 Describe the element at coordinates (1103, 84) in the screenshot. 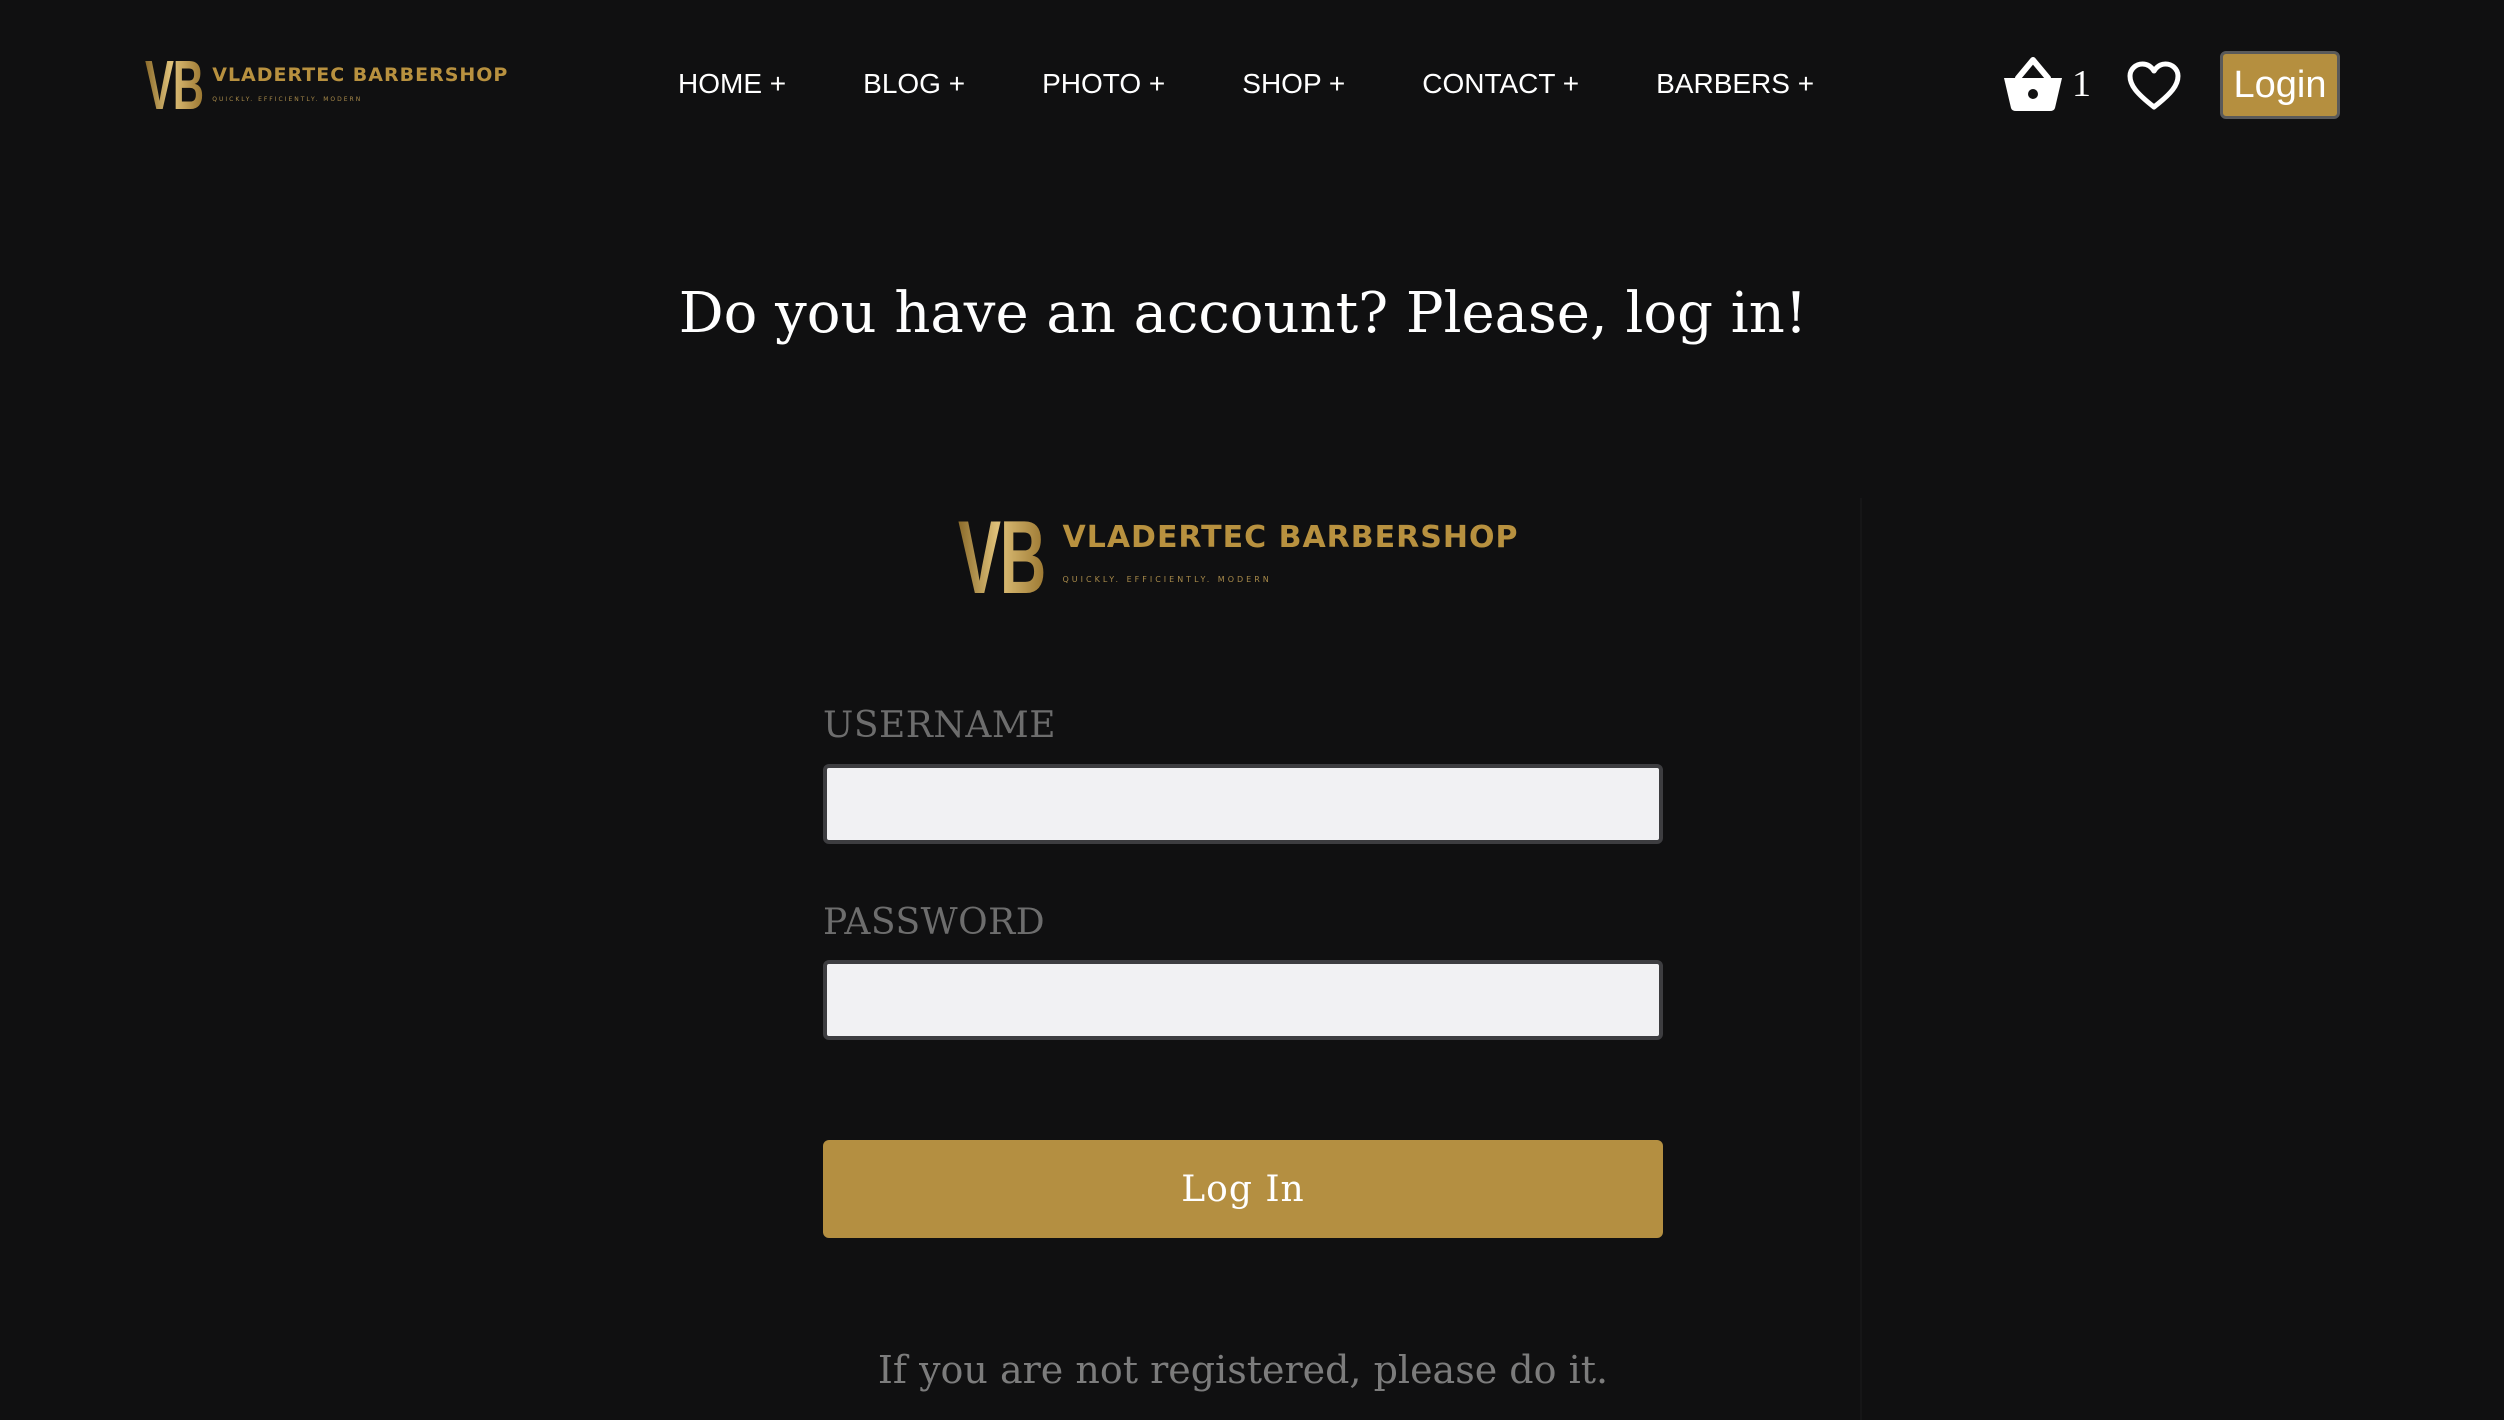

I see `nav-item-photo: PHOTO +` at that location.